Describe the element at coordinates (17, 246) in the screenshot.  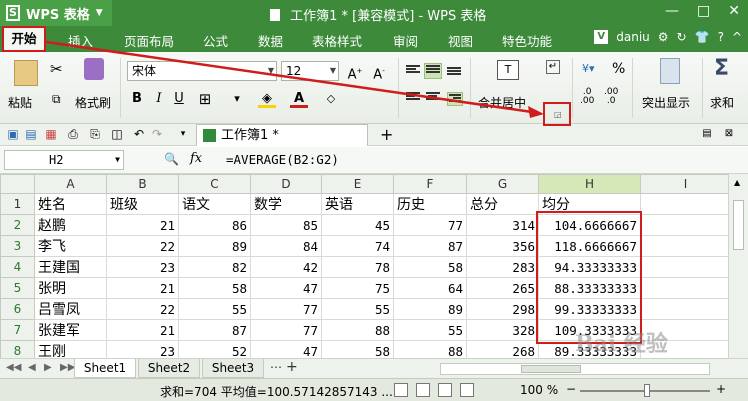
I see `row-header: 3` at that location.